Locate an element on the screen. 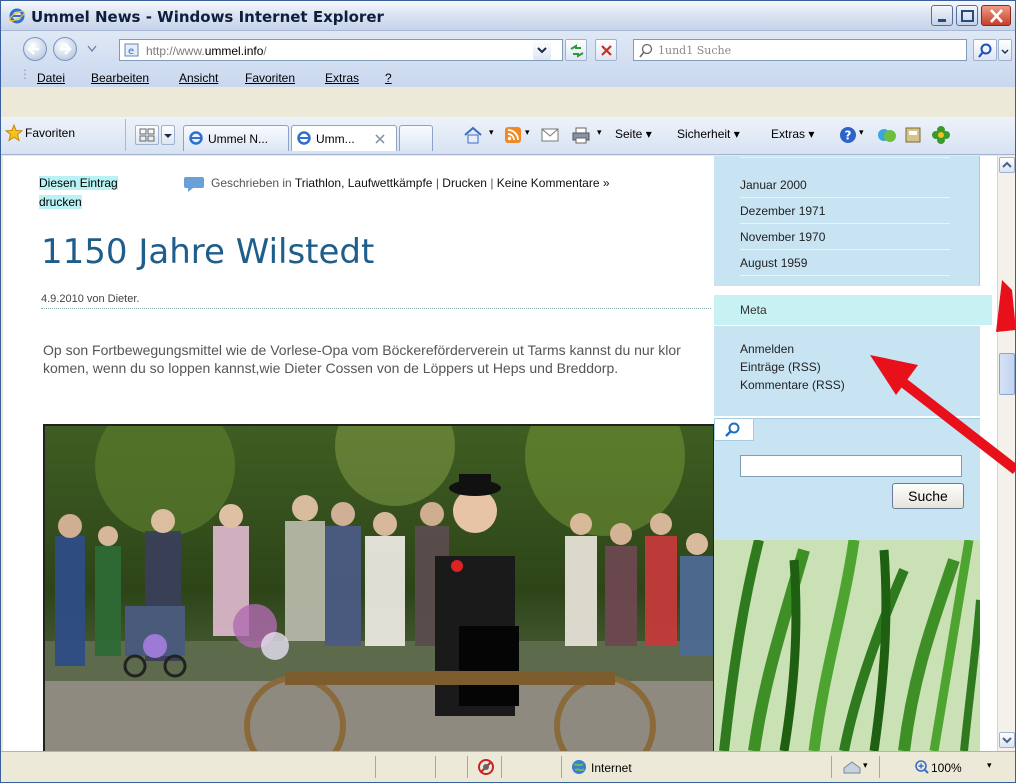 Image resolution: width=1016 pixels, height=783 pixels. archive-link: November 1970 is located at coordinates (845, 240).